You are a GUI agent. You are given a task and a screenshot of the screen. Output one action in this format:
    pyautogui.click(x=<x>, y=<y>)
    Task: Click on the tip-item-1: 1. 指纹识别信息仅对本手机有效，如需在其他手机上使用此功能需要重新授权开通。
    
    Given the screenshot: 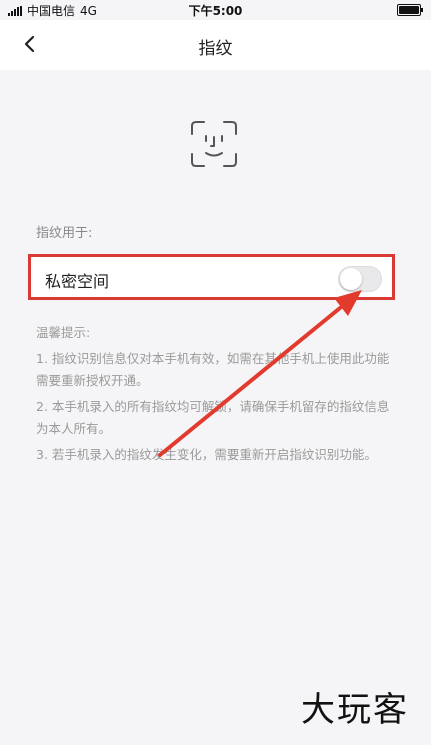 What is the action you would take?
    pyautogui.click(x=213, y=369)
    